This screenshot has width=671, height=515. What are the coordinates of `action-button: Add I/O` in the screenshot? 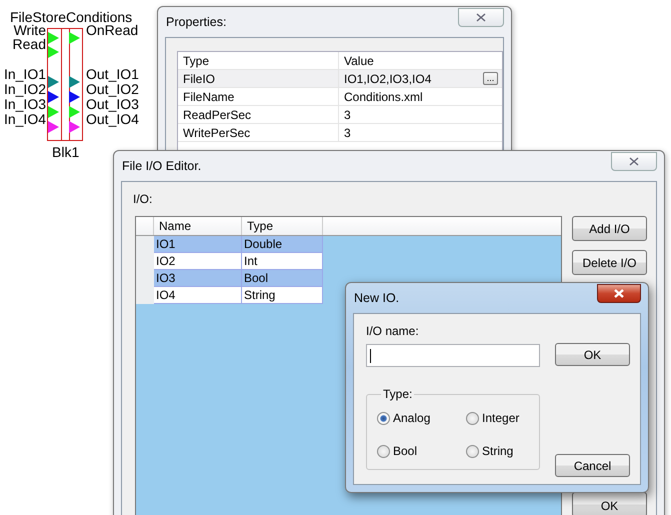 It's located at (609, 228).